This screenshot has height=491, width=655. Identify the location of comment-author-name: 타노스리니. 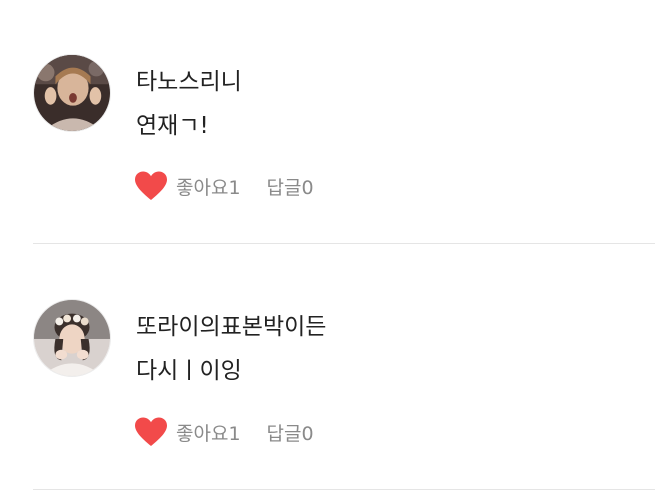
(189, 82).